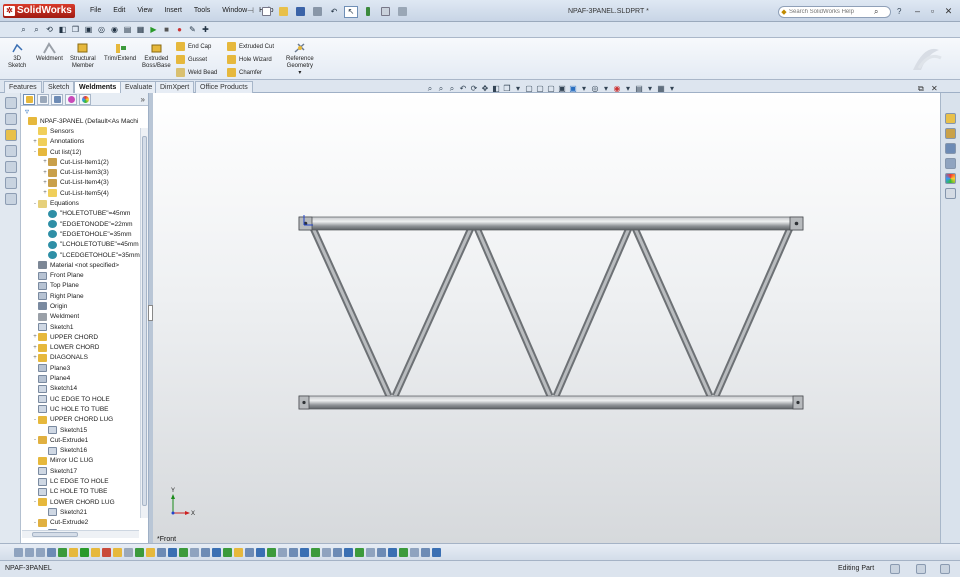 This screenshot has height=577, width=960. Describe the element at coordinates (921, 569) in the screenshot. I see `status-units-icon` at that location.